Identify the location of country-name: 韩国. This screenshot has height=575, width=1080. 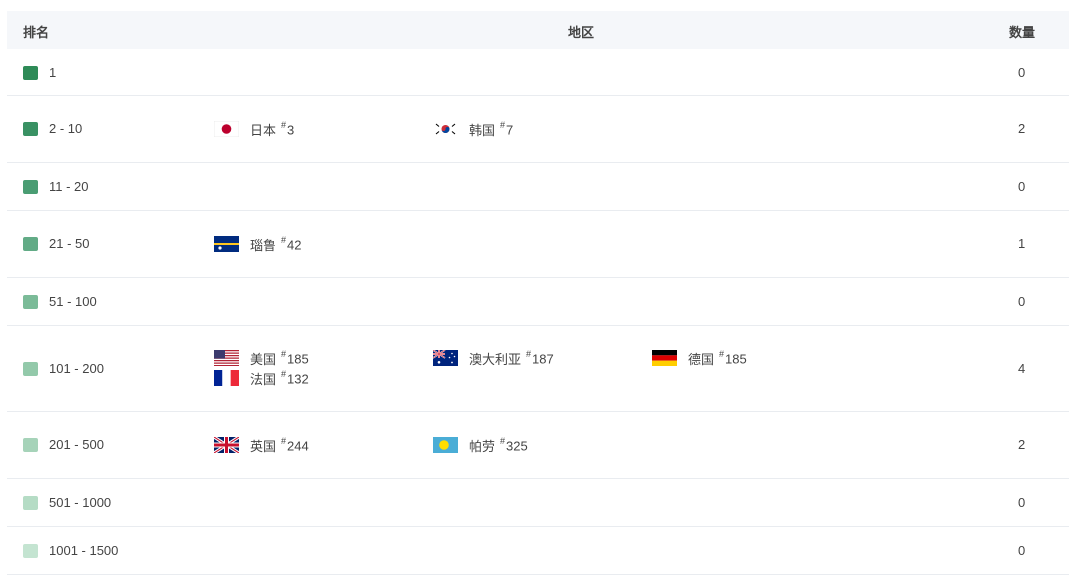
(482, 130).